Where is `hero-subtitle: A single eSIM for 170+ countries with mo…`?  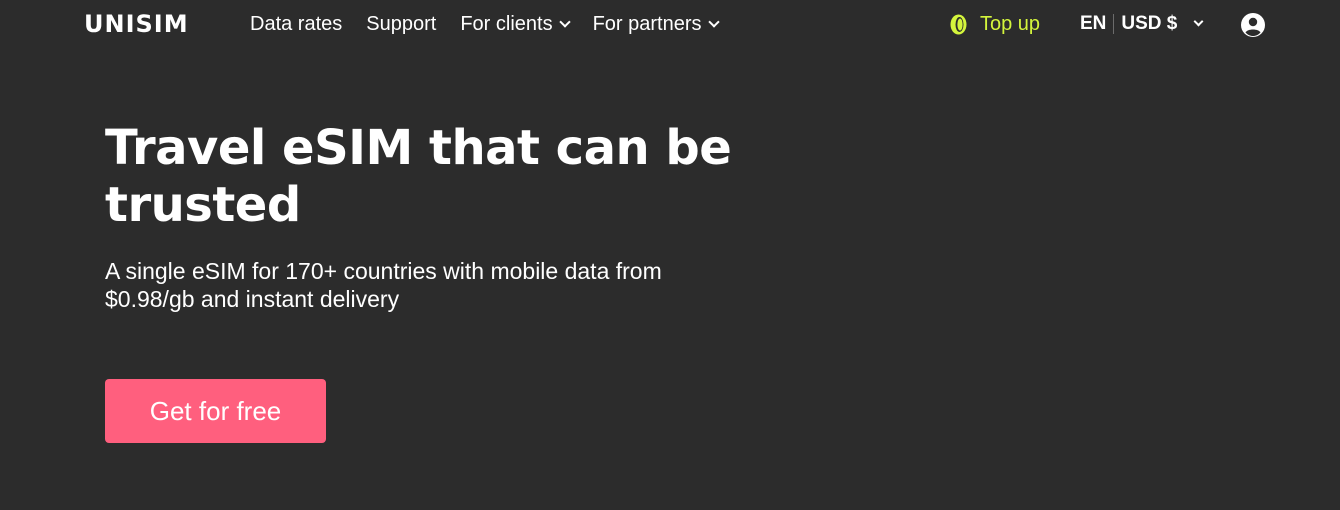
hero-subtitle: A single eSIM for 170+ countries with mo… is located at coordinates (383, 285).